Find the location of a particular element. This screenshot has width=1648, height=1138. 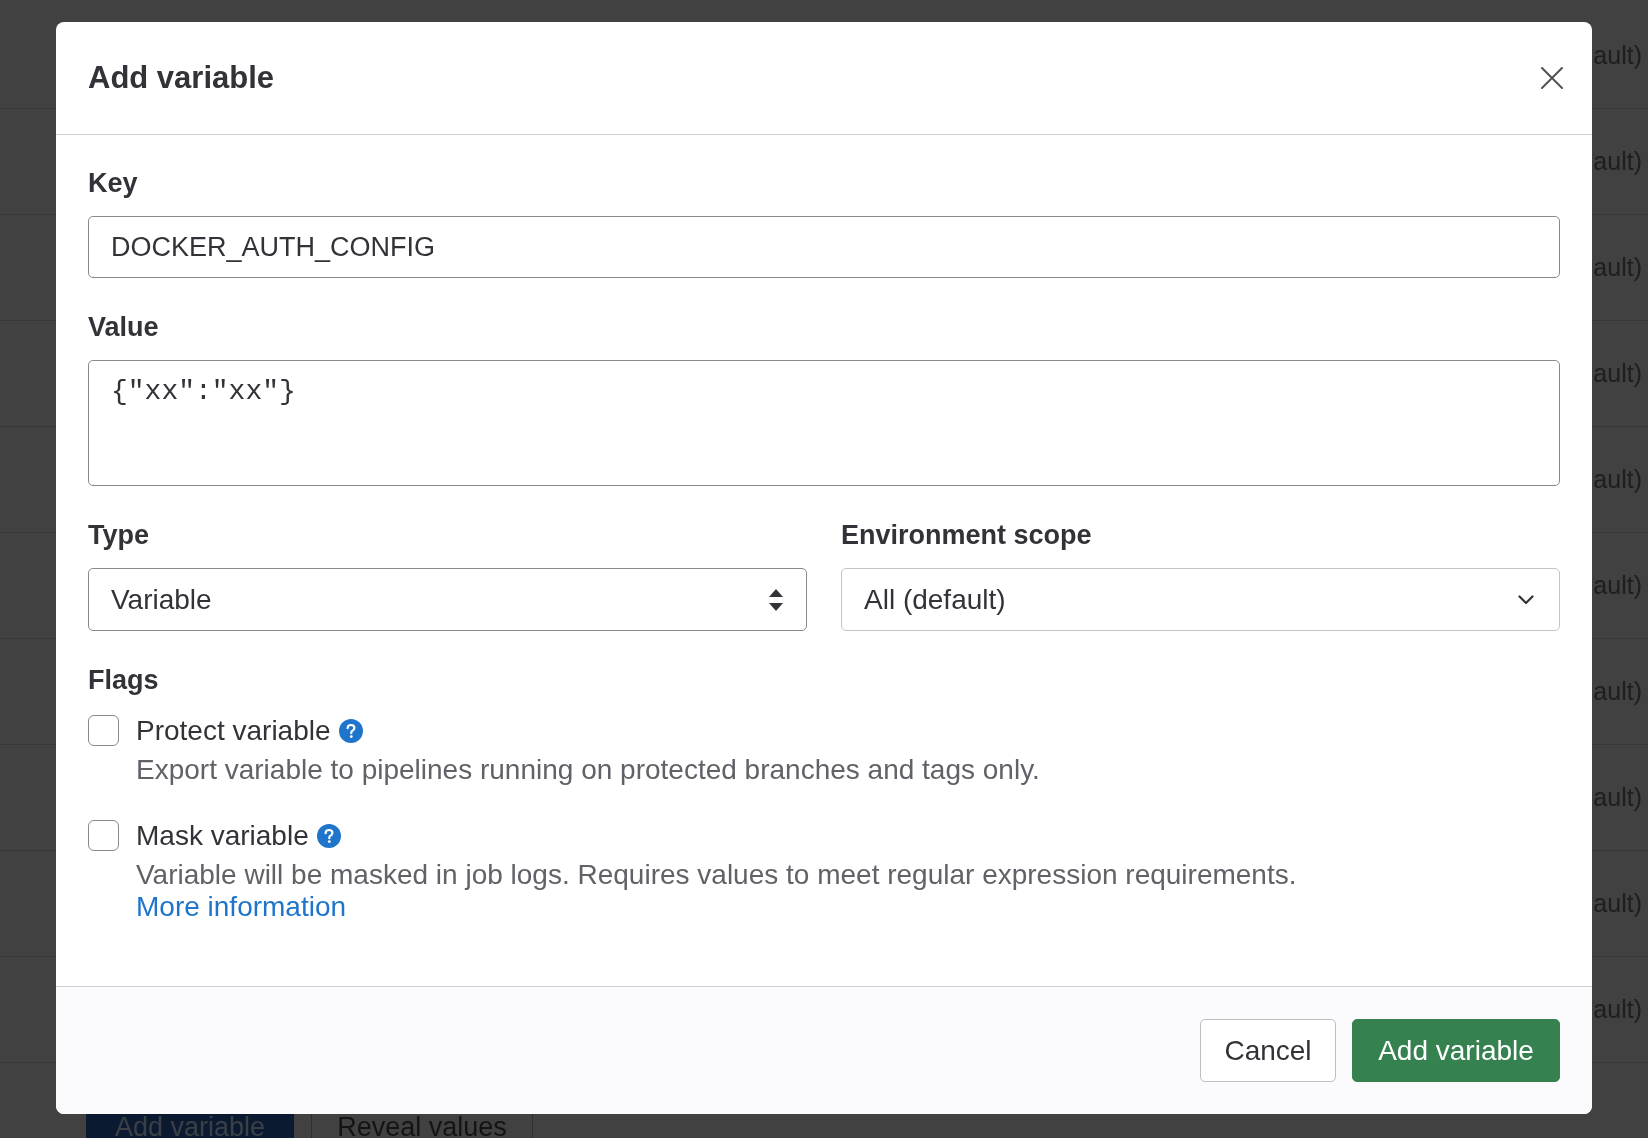

more-information-link: More information is located at coordinates (241, 906).